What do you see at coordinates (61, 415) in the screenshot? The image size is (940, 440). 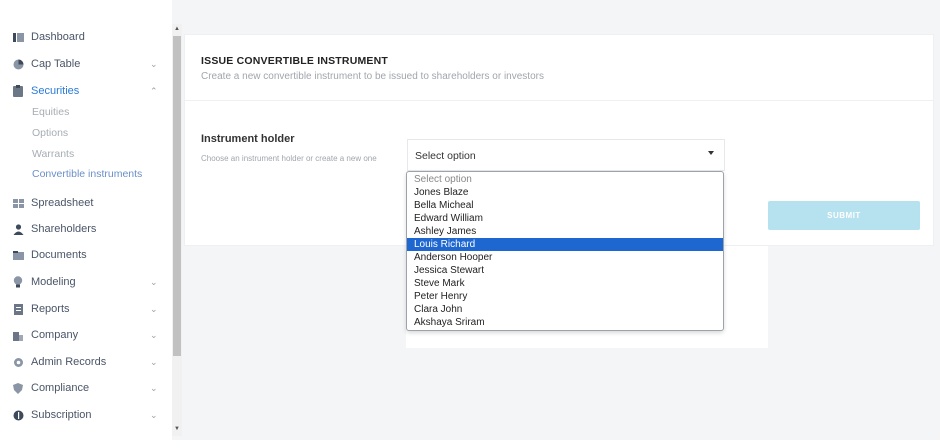 I see `sidebar-item-label: Subscription` at bounding box center [61, 415].